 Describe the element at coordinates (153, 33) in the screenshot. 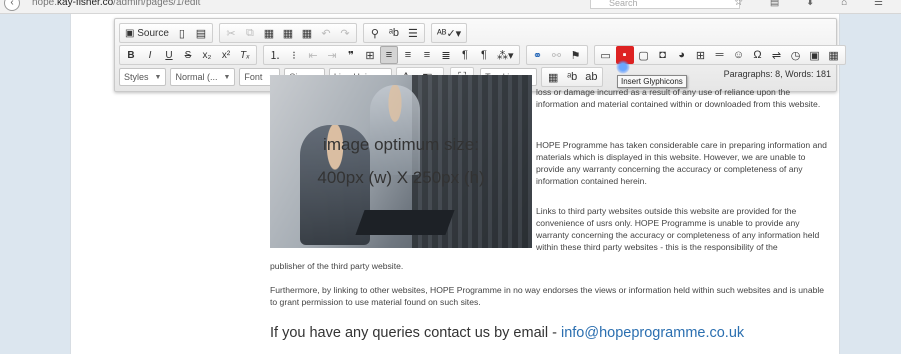

I see `source-label: Source` at that location.